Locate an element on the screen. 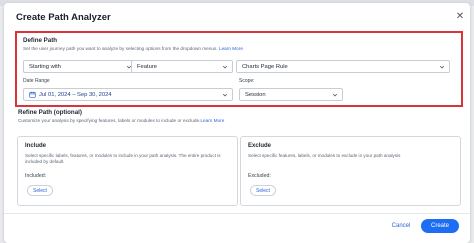  refine-path-learn-more-link: Learn More is located at coordinates (212, 120).